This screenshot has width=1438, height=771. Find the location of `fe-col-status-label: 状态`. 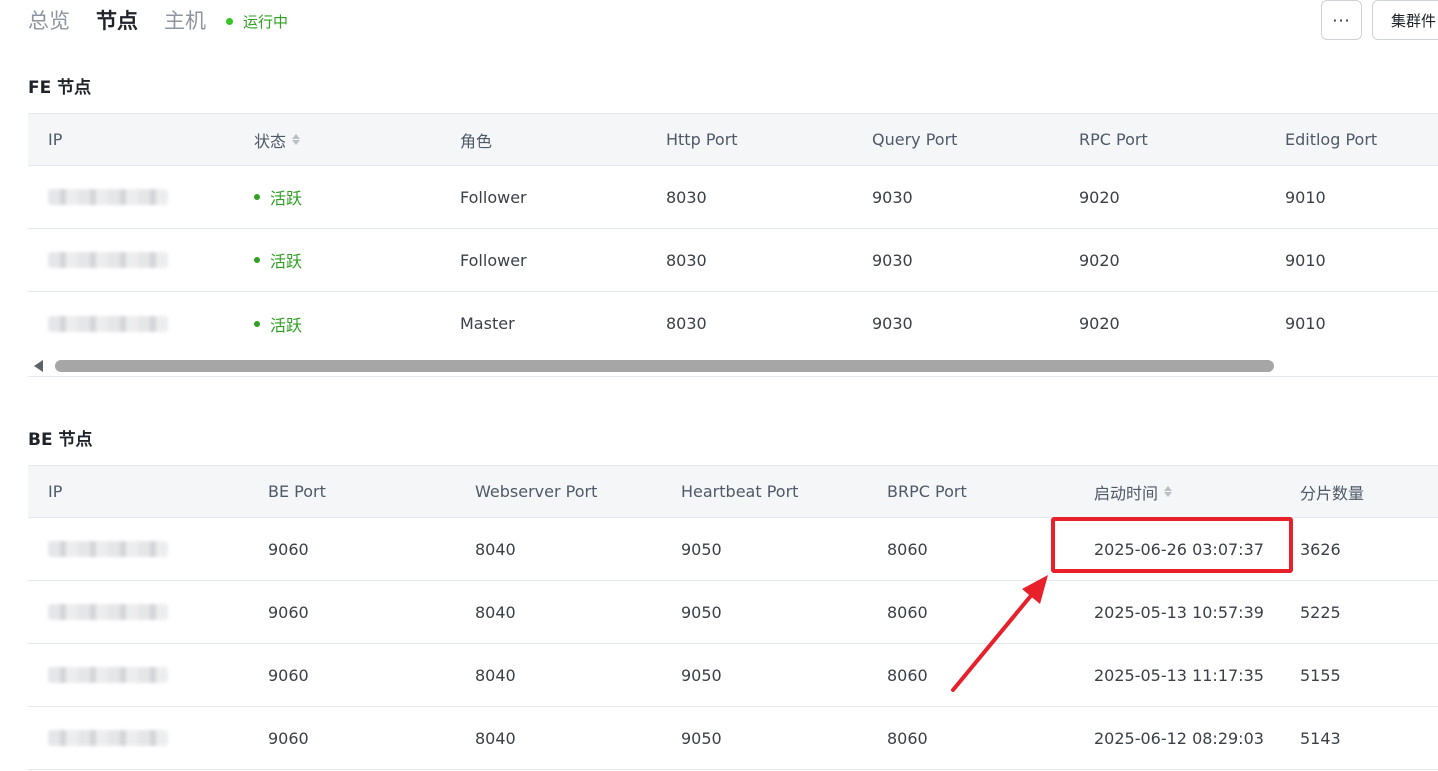

fe-col-status-label: 状态 is located at coordinates (270, 141).